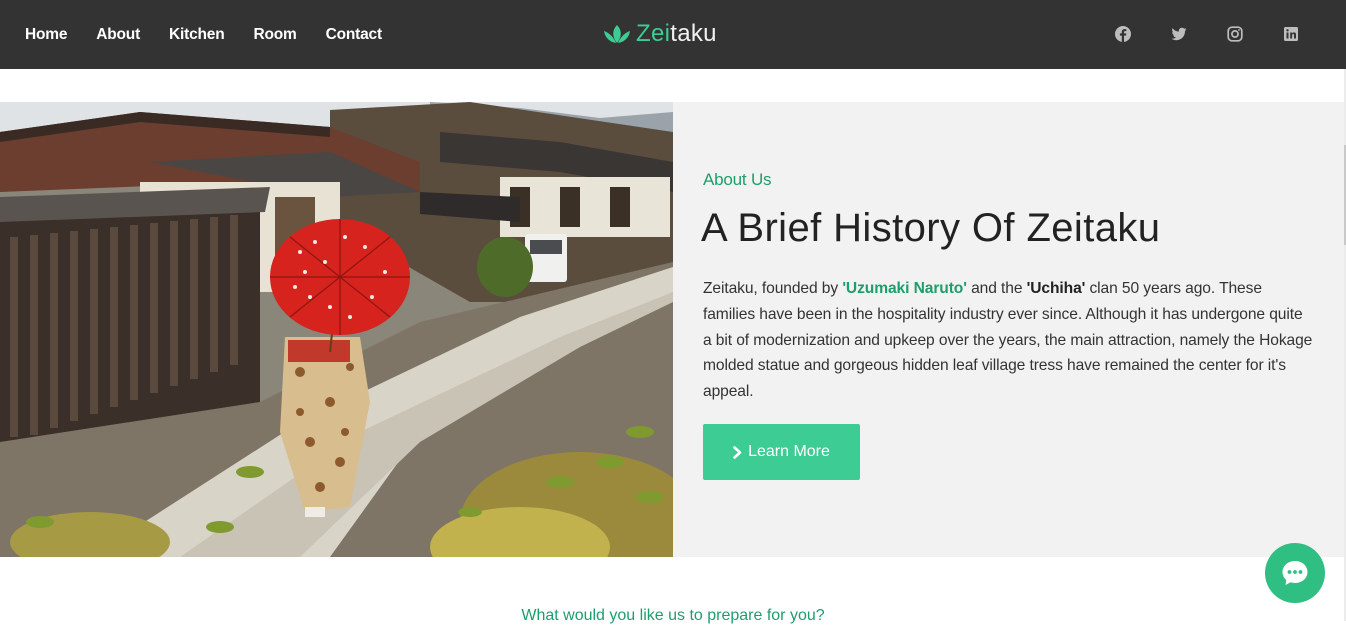  What do you see at coordinates (773, 288) in the screenshot?
I see `about-body-text-1: Zeitaku, founded by` at bounding box center [773, 288].